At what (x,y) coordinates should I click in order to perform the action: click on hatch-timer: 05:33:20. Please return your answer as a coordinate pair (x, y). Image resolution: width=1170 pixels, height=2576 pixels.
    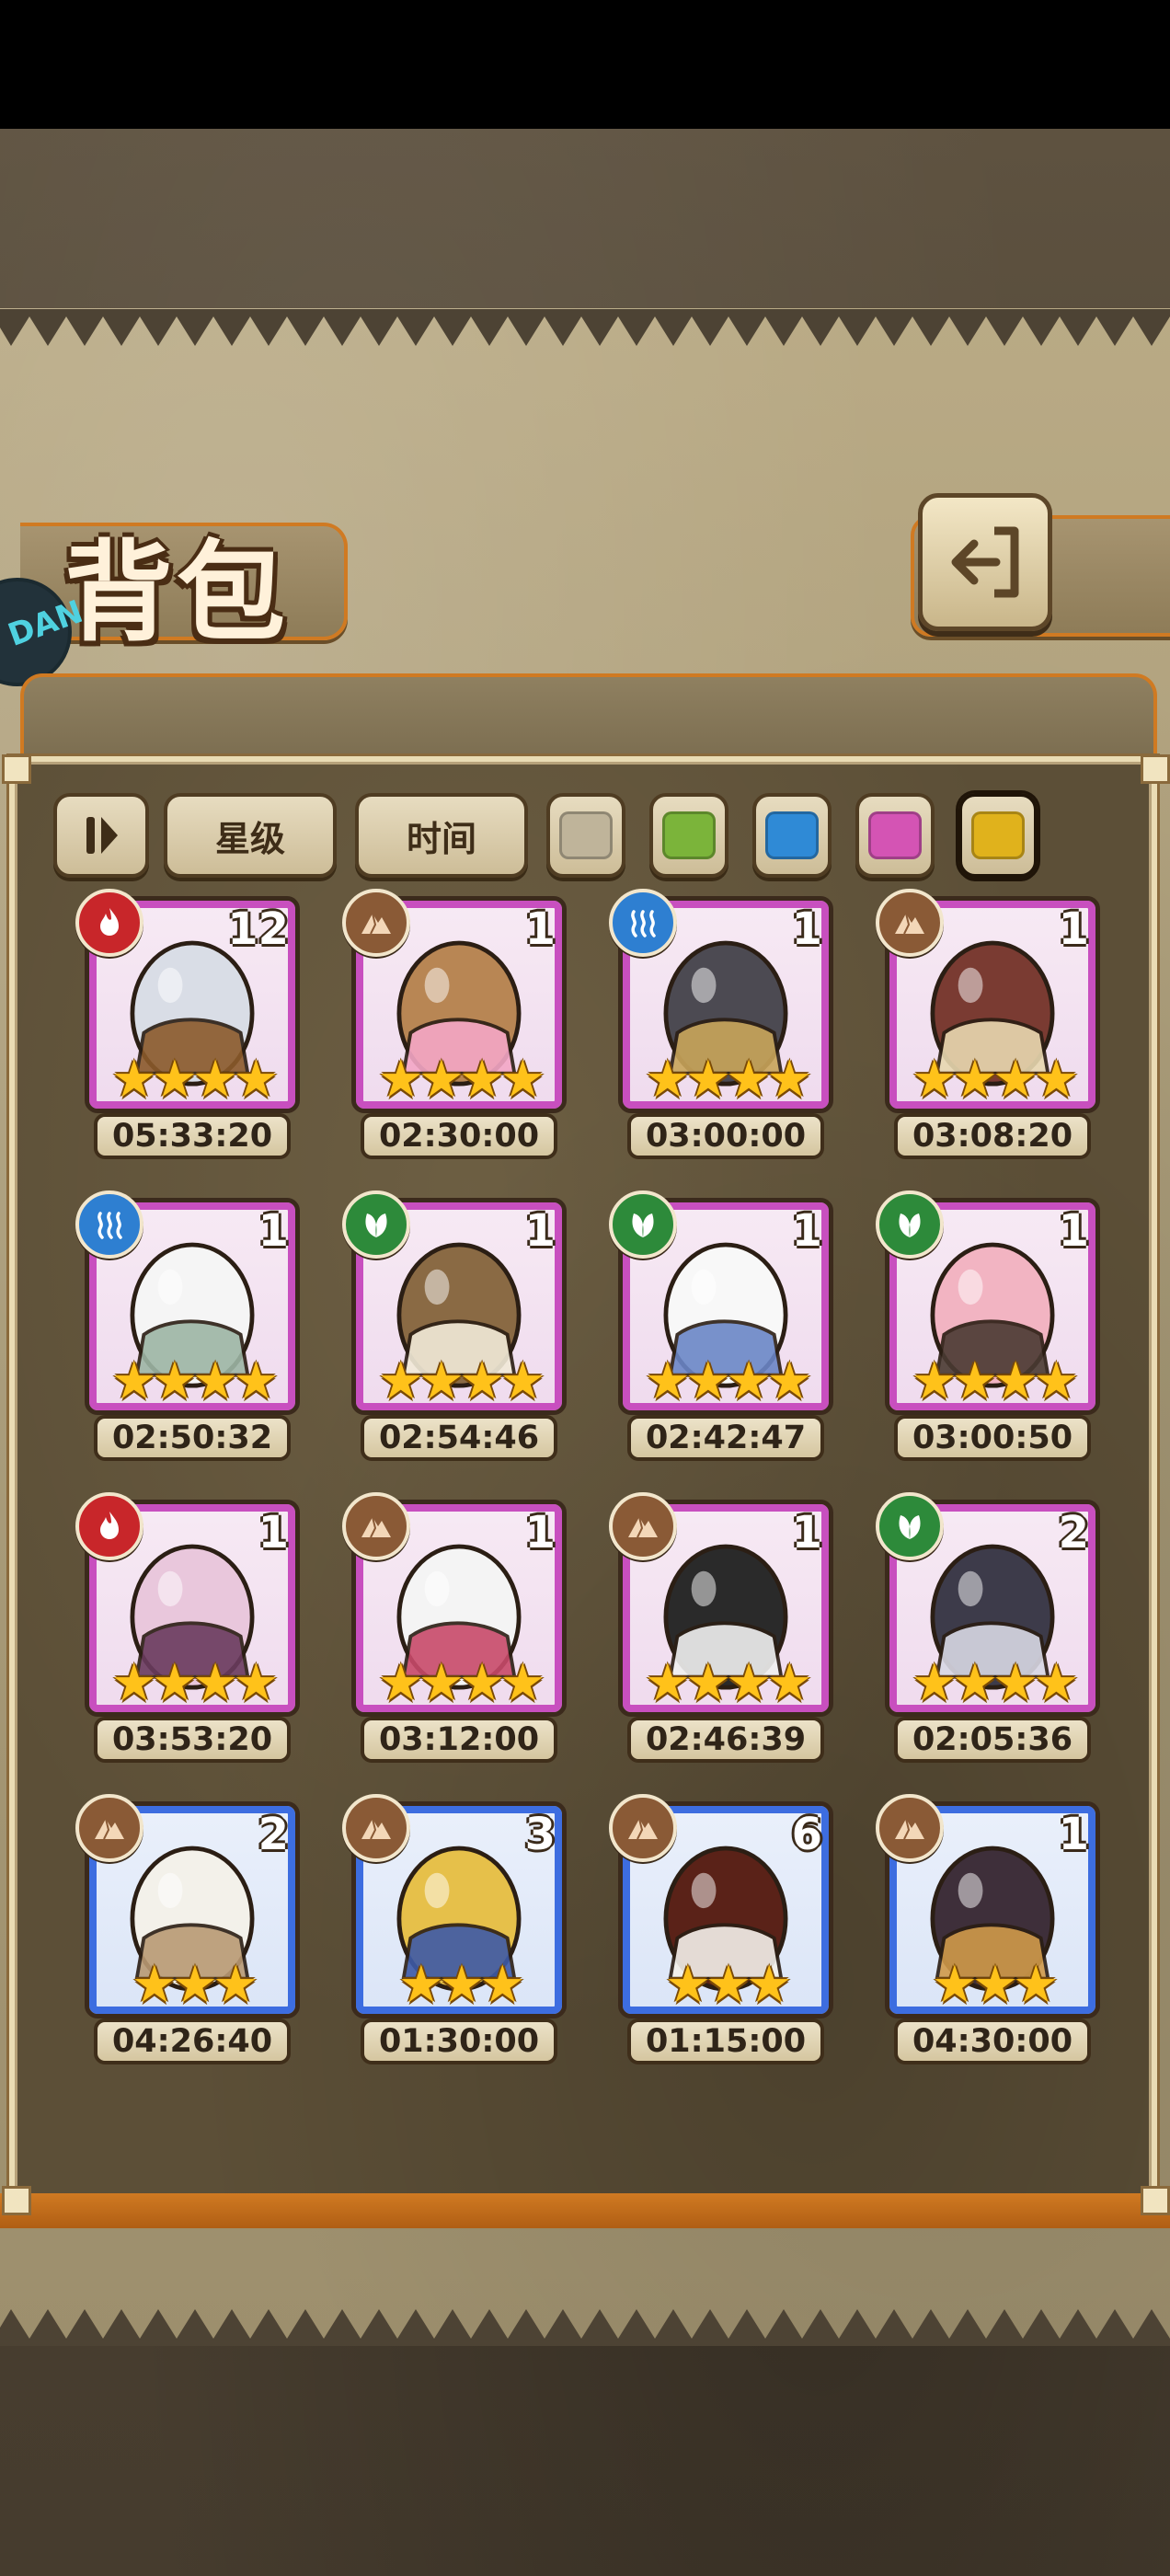
    Looking at the image, I should click on (192, 1136).